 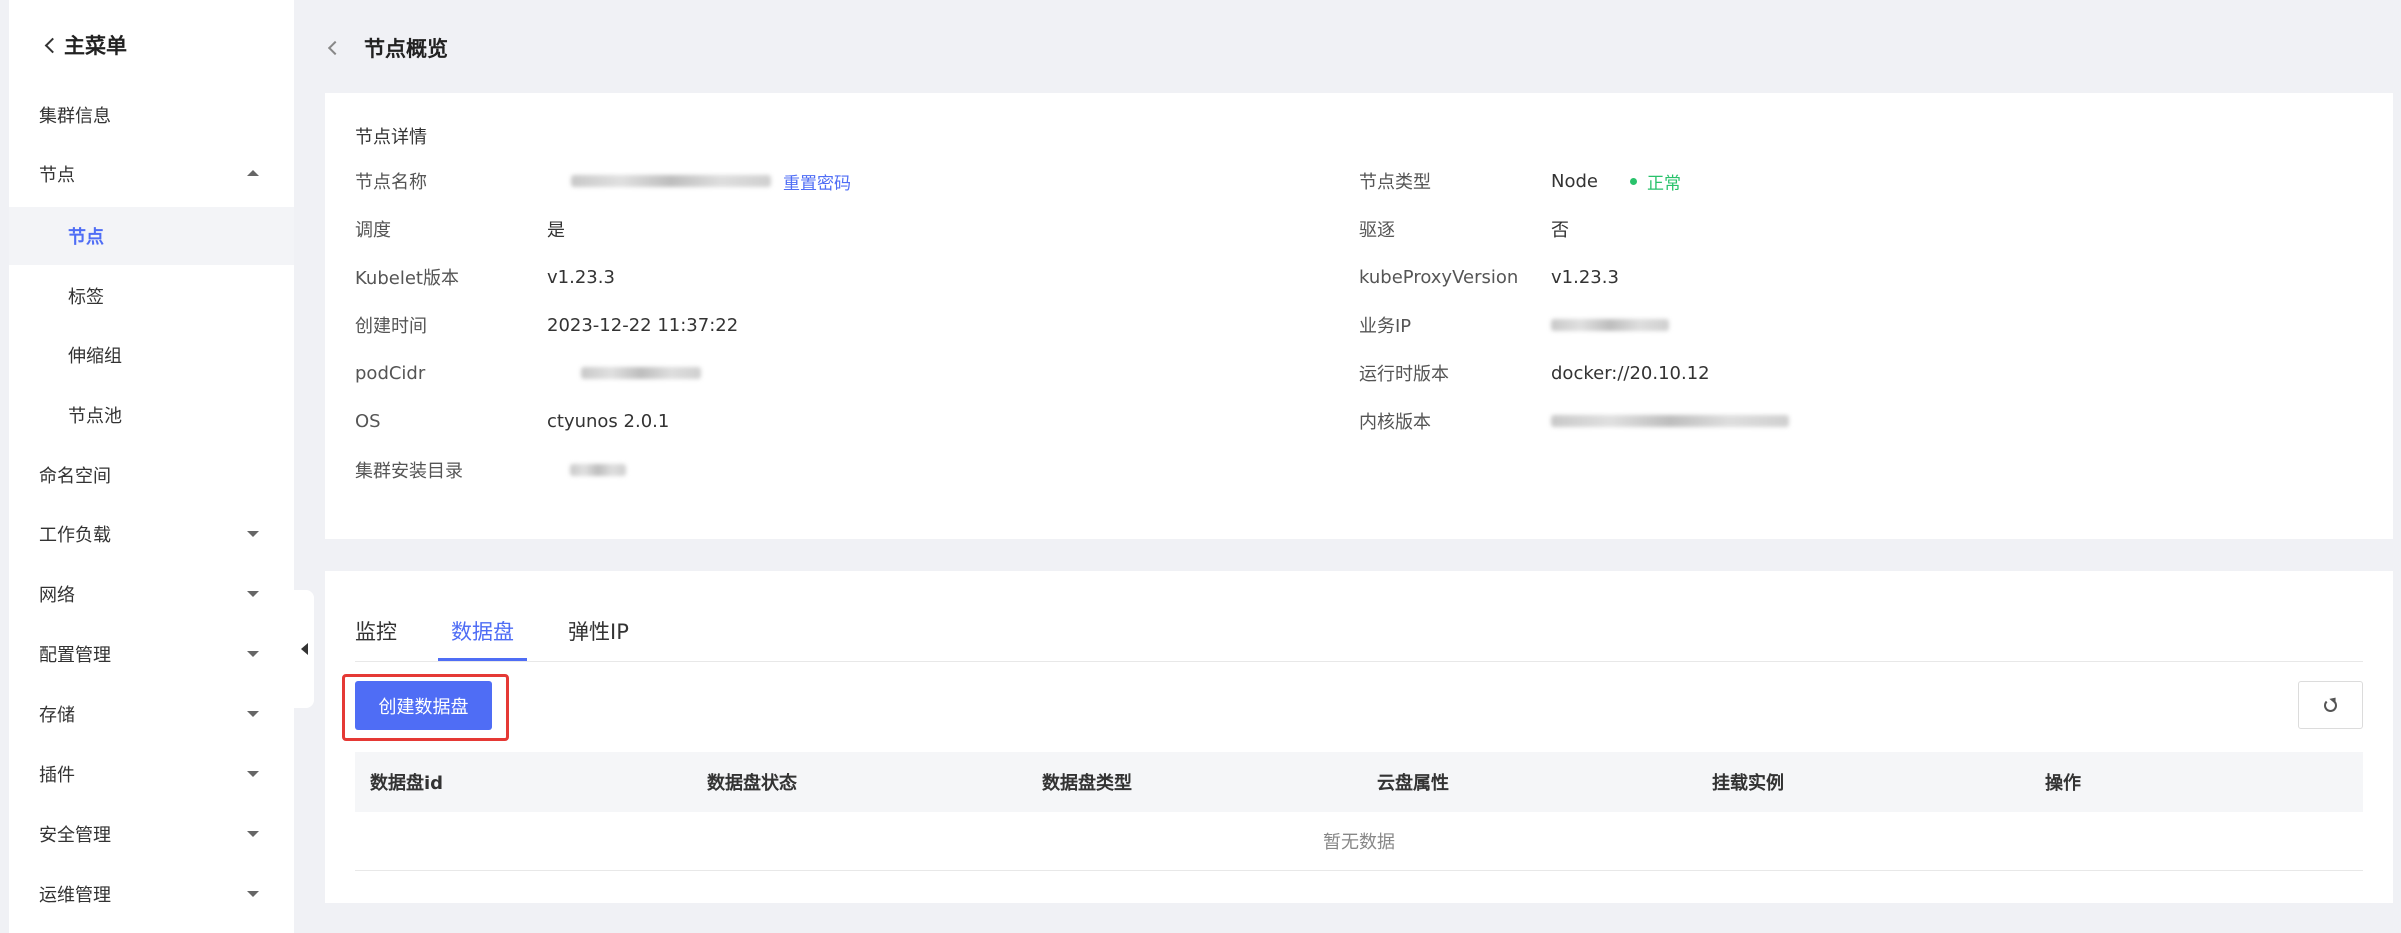 I want to click on sidebar-item-label: 配置管理, so click(x=75, y=655).